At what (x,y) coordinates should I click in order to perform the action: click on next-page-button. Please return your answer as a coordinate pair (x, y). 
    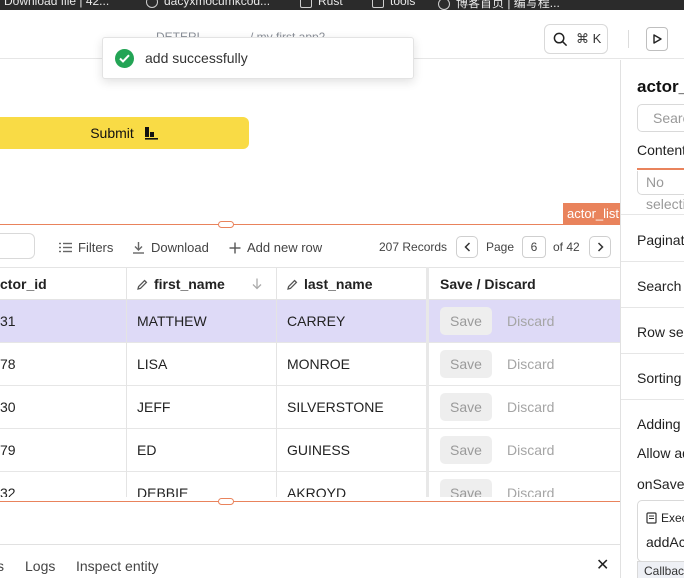
    Looking at the image, I should click on (600, 247).